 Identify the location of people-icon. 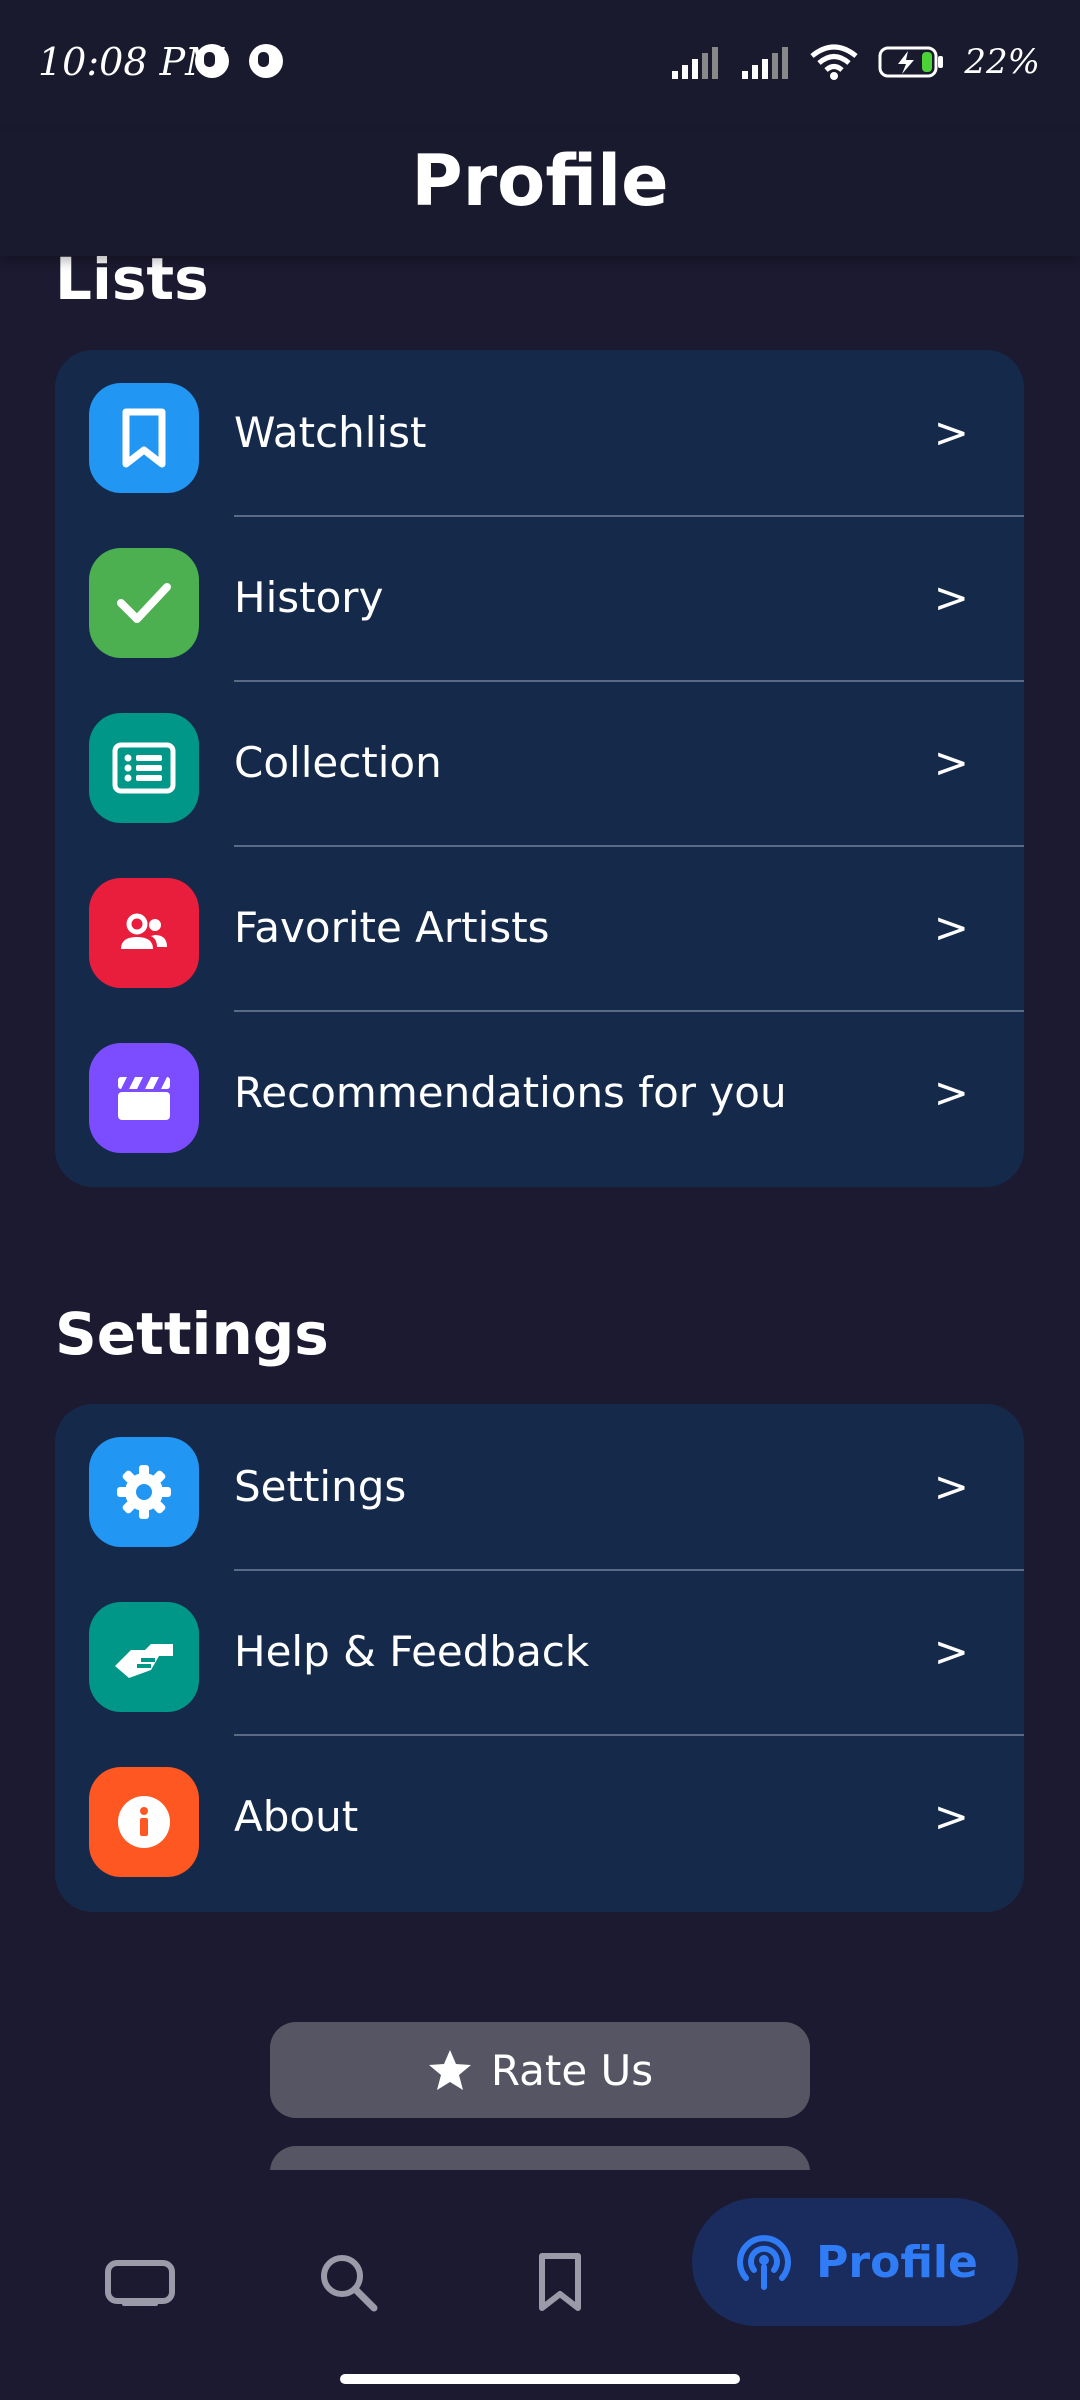
(144, 933).